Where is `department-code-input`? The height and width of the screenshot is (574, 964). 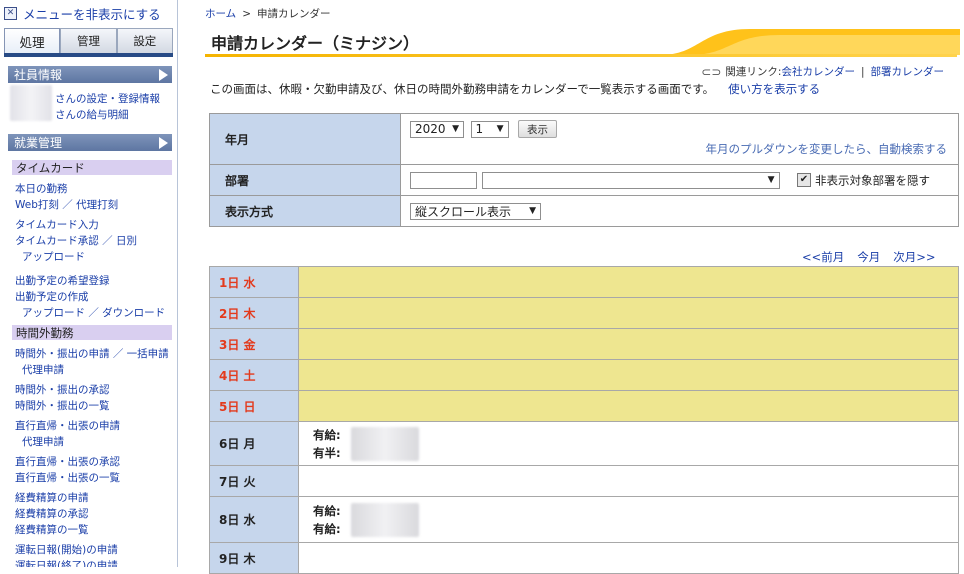 department-code-input is located at coordinates (443, 180).